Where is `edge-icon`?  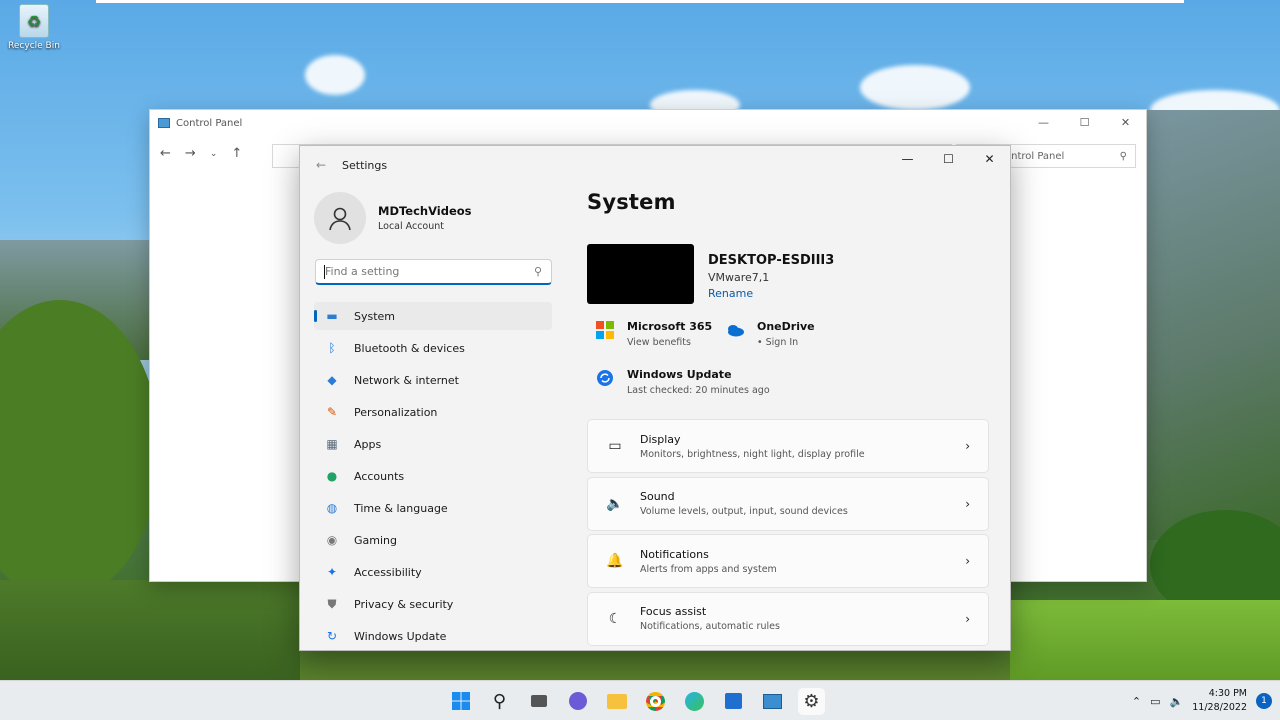 edge-icon is located at coordinates (694, 701).